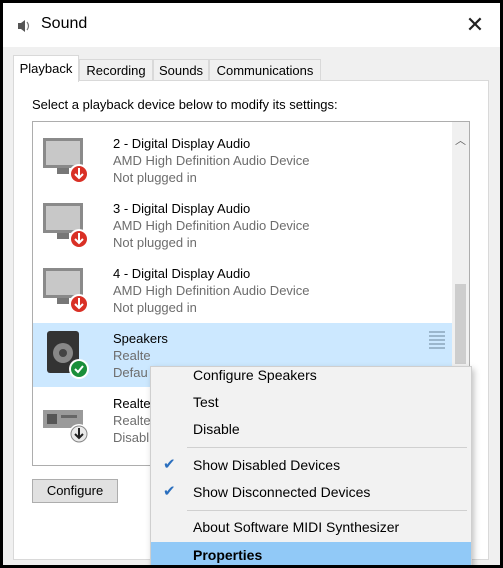 This screenshot has width=503, height=568. I want to click on tab-sounds: Sounds, so click(181, 70).